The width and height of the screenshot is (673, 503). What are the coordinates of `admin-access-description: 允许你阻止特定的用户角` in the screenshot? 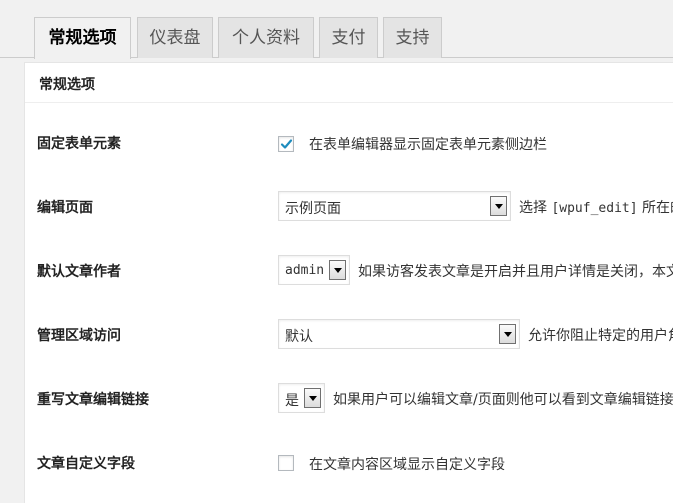 It's located at (600, 336).